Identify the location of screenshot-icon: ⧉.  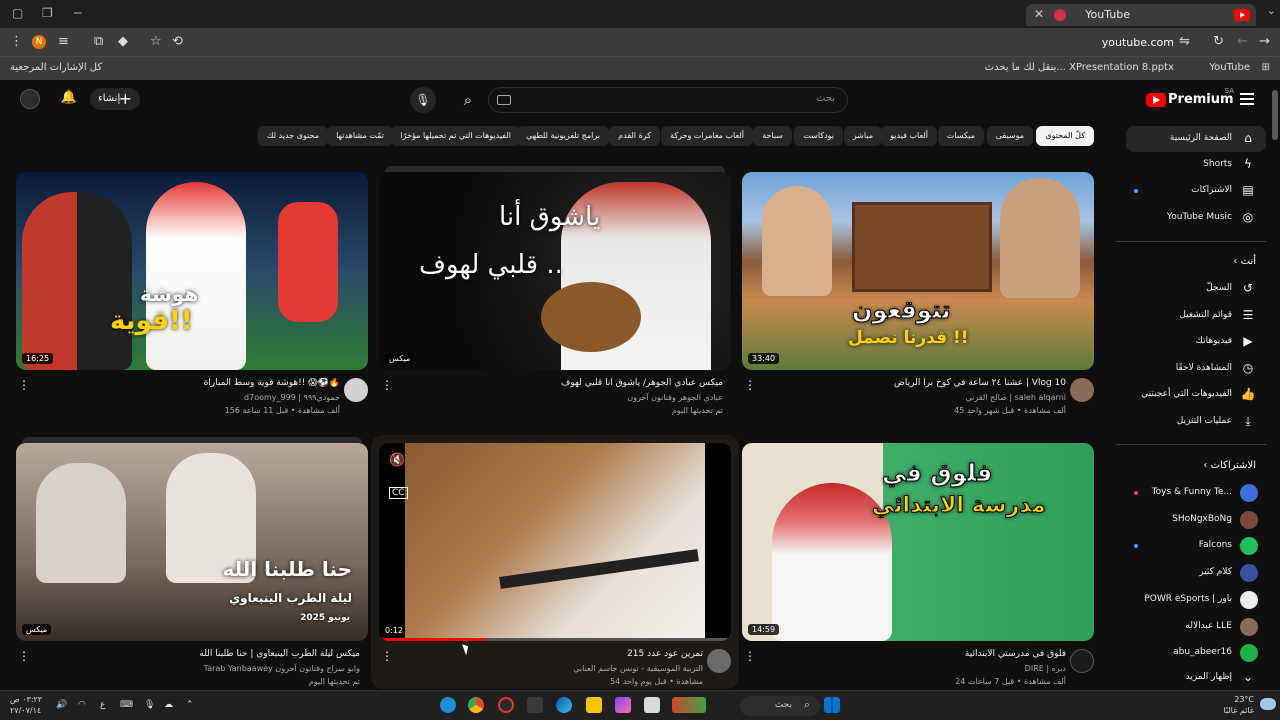
(98, 41).